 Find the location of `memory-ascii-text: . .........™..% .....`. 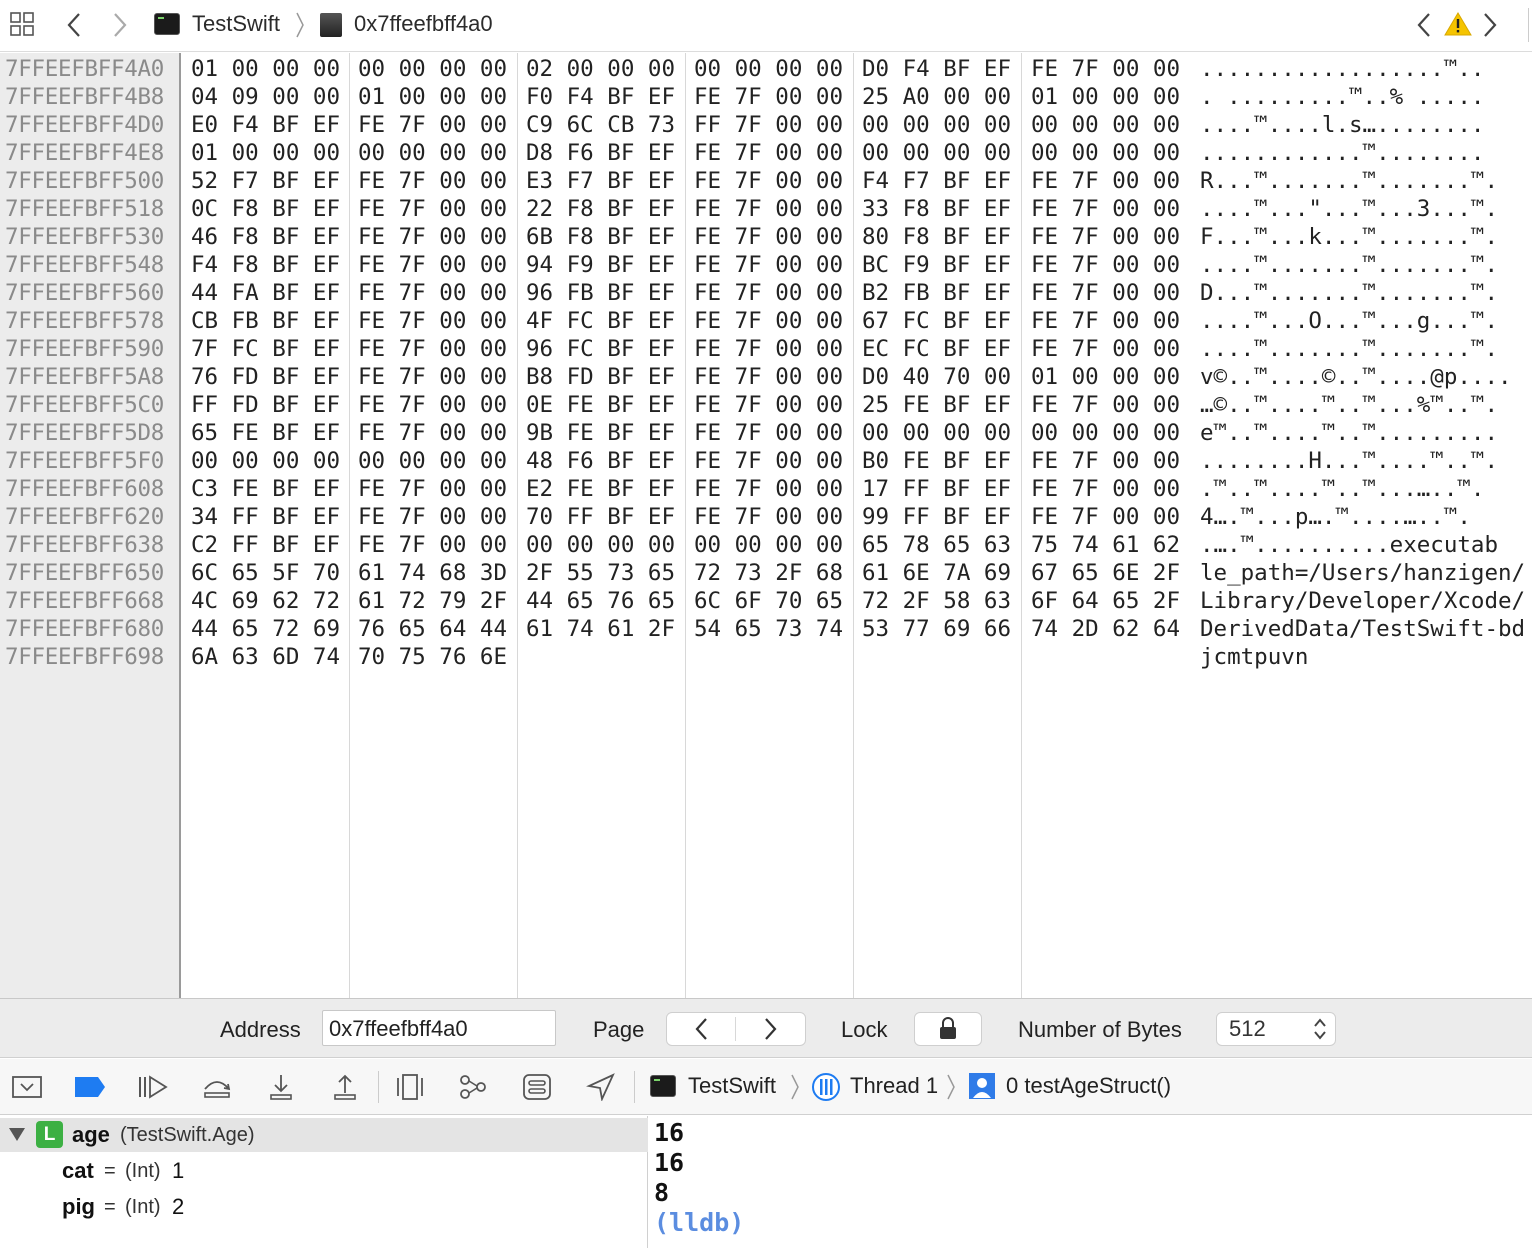

memory-ascii-text: . .........™..% ..... is located at coordinates (1366, 97).